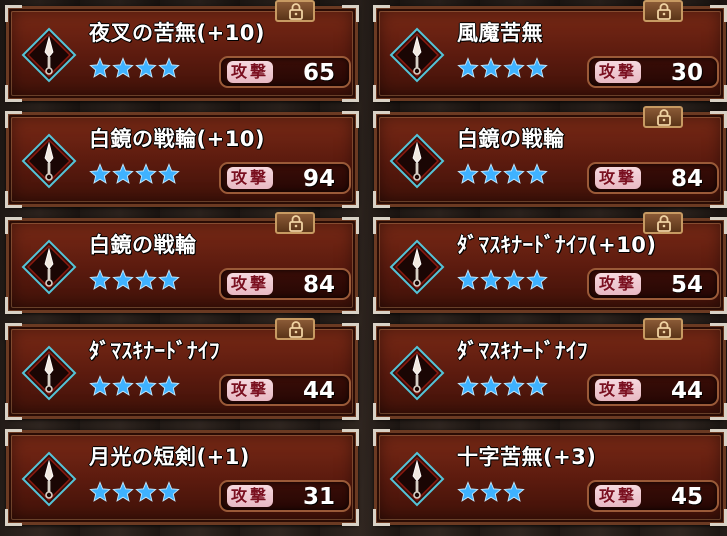 The image size is (727, 536). Describe the element at coordinates (550, 477) in the screenshot. I see `item-card: 十字苦無(+3) 攻撃 45` at that location.